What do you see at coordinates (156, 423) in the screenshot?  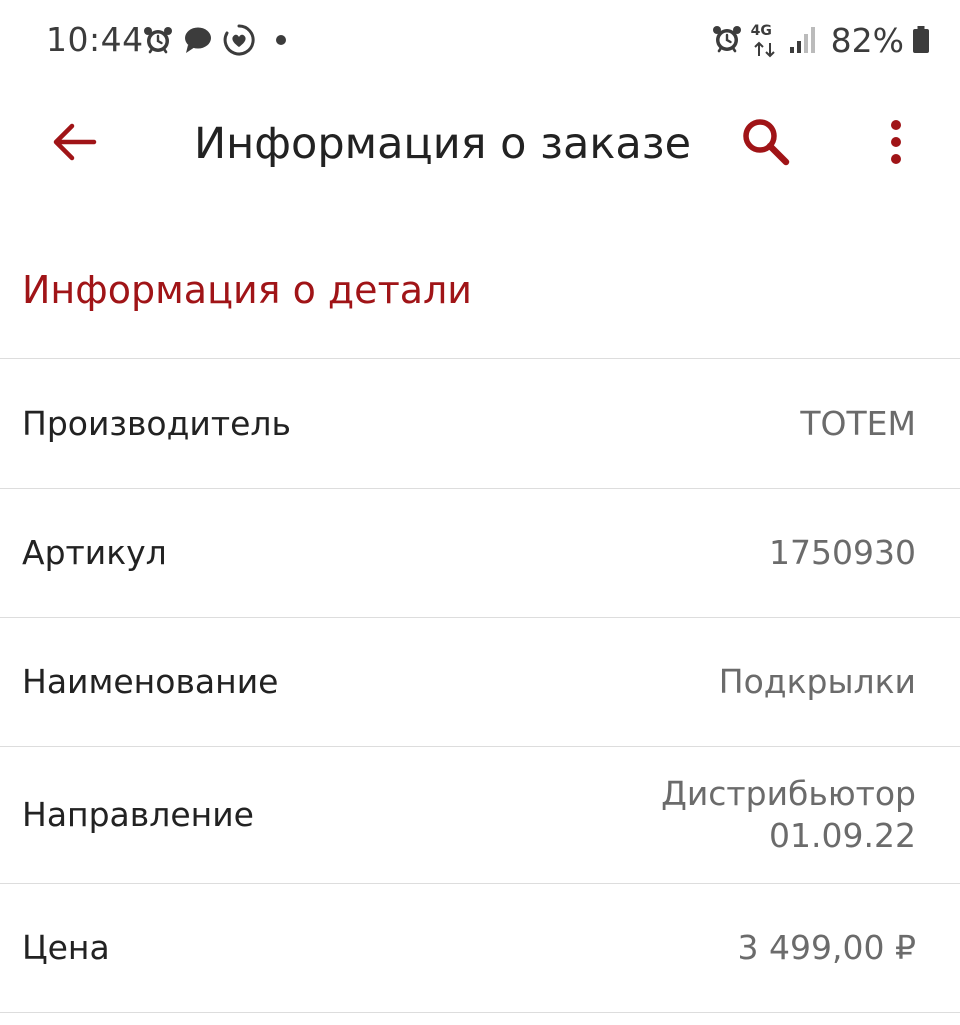 I see `detail-label: Производитель` at bounding box center [156, 423].